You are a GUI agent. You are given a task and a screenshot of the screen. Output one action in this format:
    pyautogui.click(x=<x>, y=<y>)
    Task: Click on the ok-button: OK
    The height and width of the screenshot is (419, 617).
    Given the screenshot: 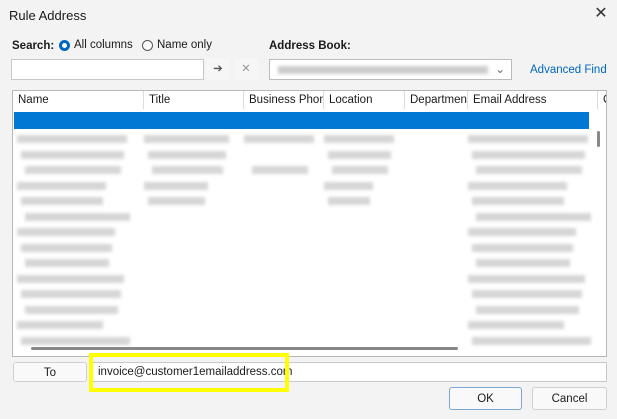 What is the action you would take?
    pyautogui.click(x=485, y=398)
    